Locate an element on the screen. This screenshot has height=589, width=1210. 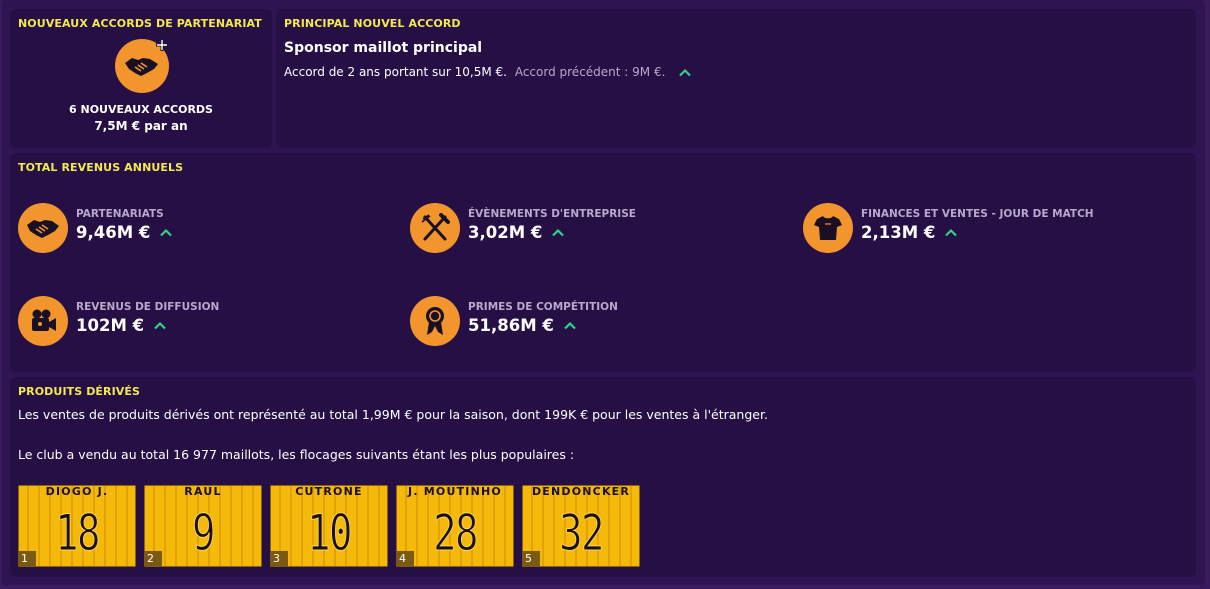
jersey-card: DIOGO J. 18 1 is located at coordinates (77, 526).